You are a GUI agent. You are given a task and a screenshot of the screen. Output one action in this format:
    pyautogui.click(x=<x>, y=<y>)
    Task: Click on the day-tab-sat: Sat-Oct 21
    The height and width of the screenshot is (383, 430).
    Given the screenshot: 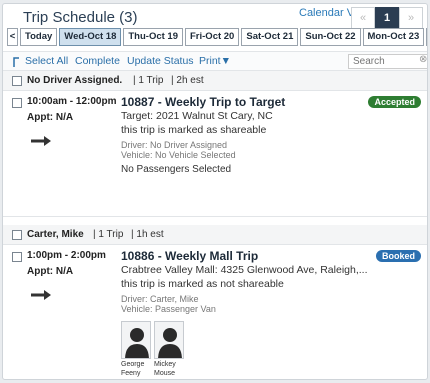 What is the action you would take?
    pyautogui.click(x=270, y=37)
    